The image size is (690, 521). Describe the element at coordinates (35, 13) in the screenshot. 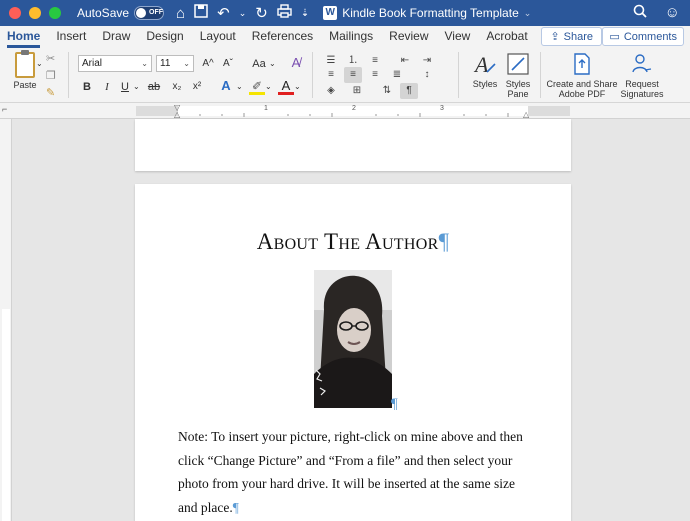

I see `minimize-window-button` at that location.